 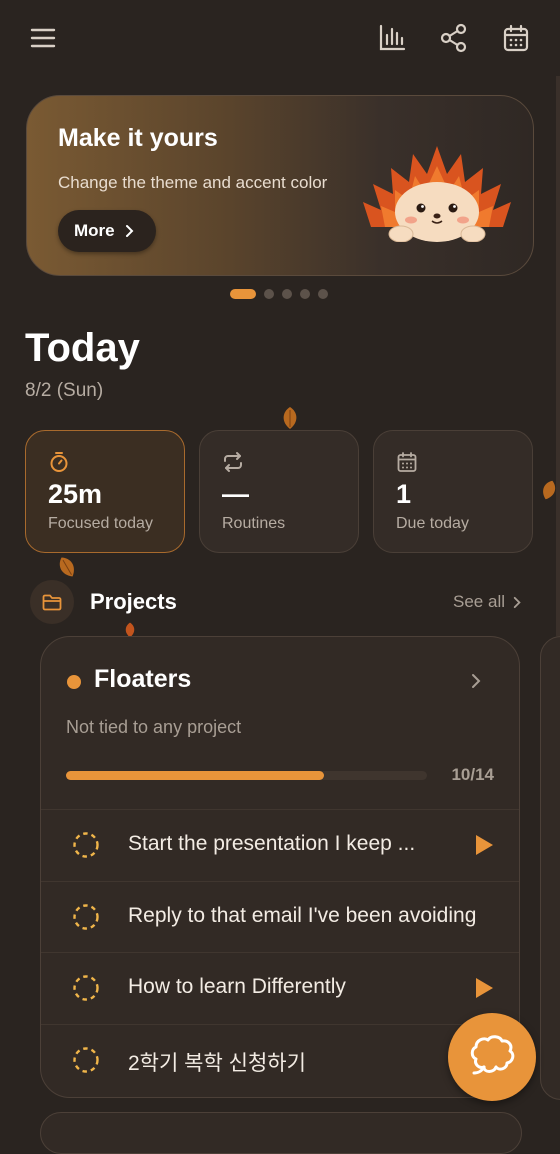 I want to click on task-row: How to learn Differently, so click(x=280, y=987).